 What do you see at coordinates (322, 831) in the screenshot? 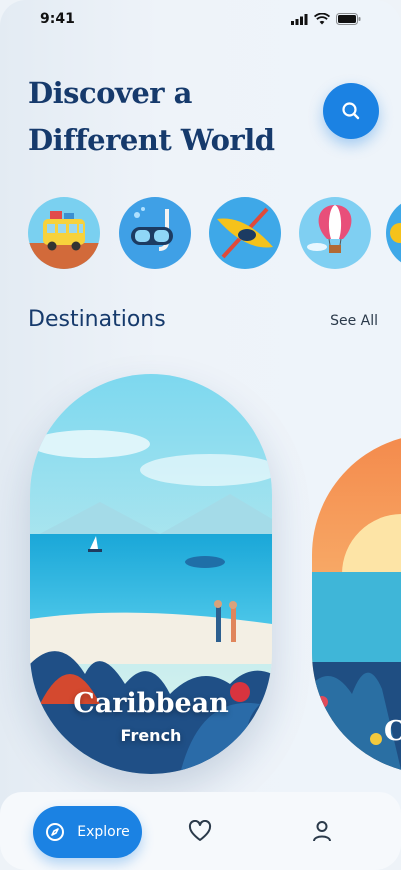
I see `profile-icon` at bounding box center [322, 831].